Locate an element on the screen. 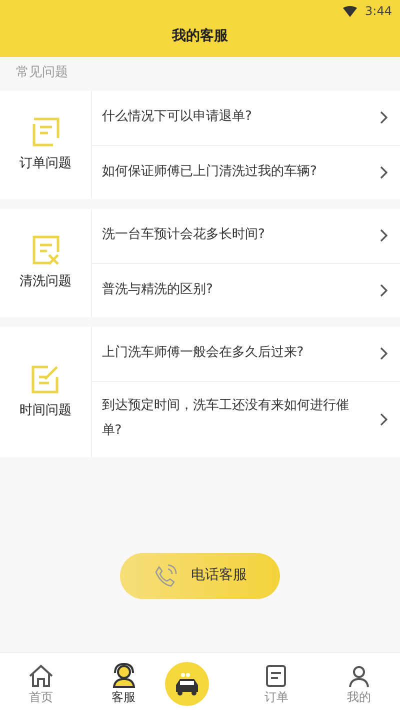 The width and height of the screenshot is (400, 710). question-row: 到达预定时间，洗车工还没有来如何进行催单? is located at coordinates (246, 418).